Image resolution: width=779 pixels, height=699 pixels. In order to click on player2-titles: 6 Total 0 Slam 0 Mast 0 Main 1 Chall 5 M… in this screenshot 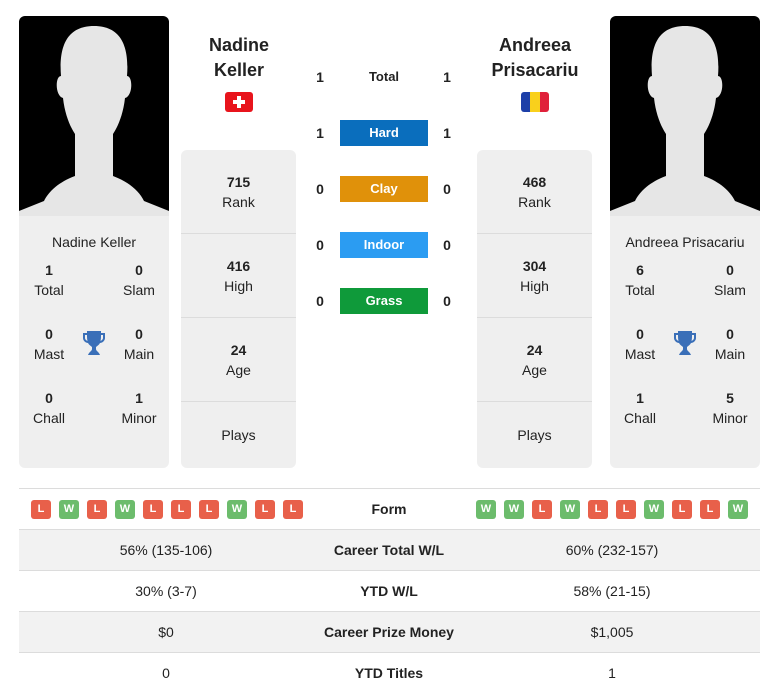, I will do `click(685, 356)`.